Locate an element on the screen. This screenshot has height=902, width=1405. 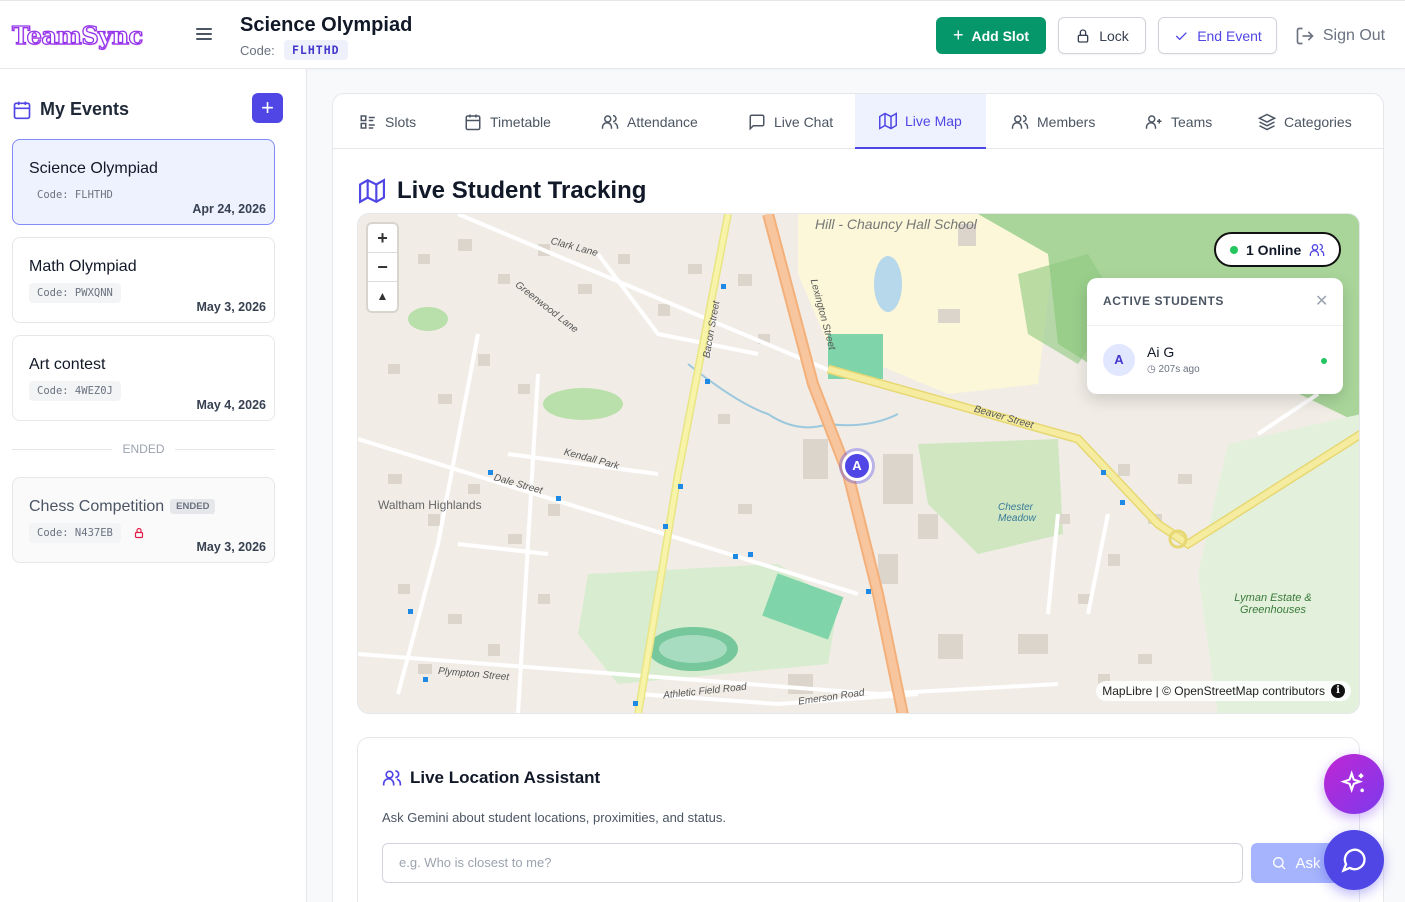
sign-out-button: Sign Out is located at coordinates (1340, 35).